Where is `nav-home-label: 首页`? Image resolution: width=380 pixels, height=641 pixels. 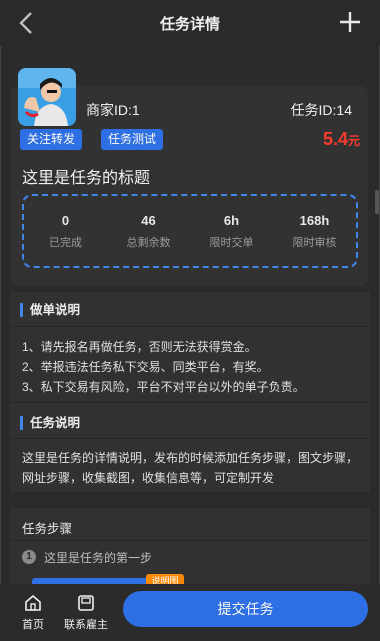 nav-home-label: 首页 is located at coordinates (33, 625).